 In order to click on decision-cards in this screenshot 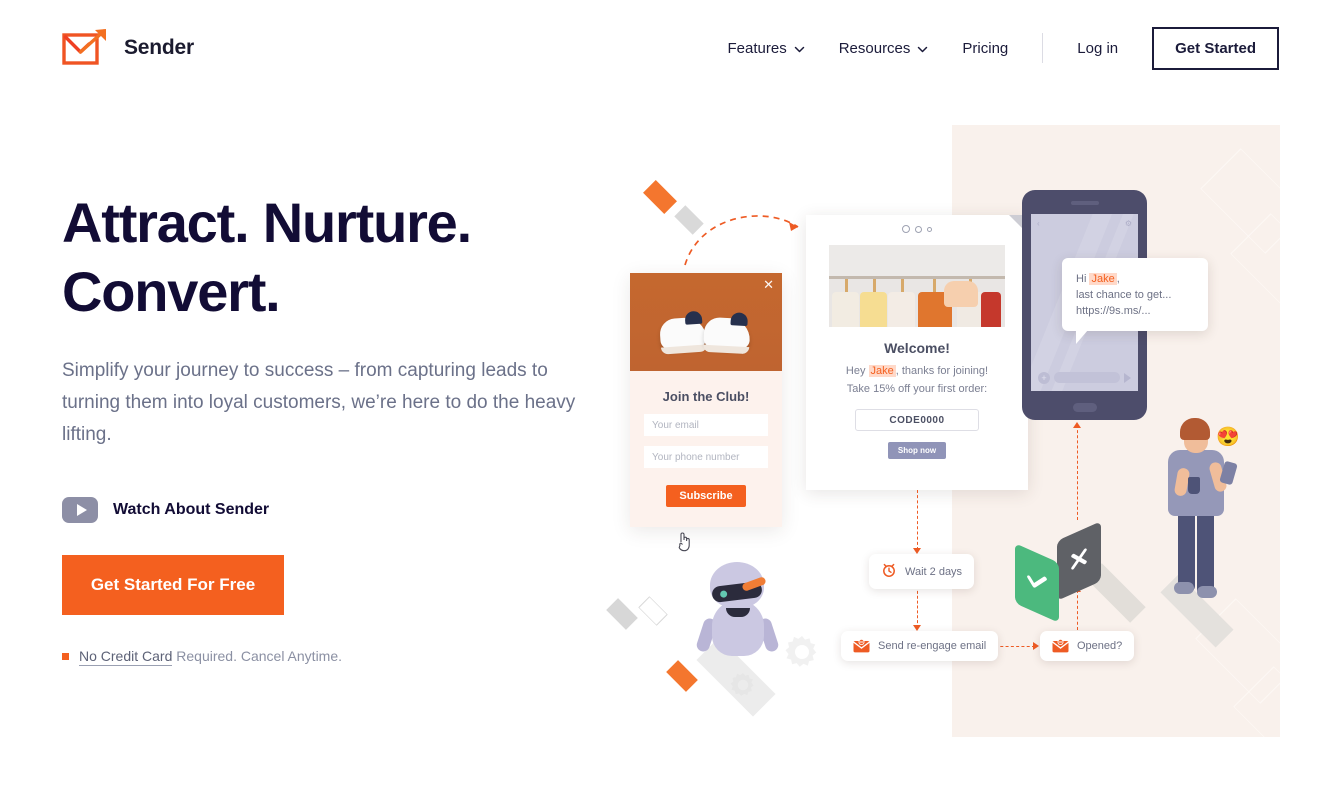, I will do `click(1077, 578)`.